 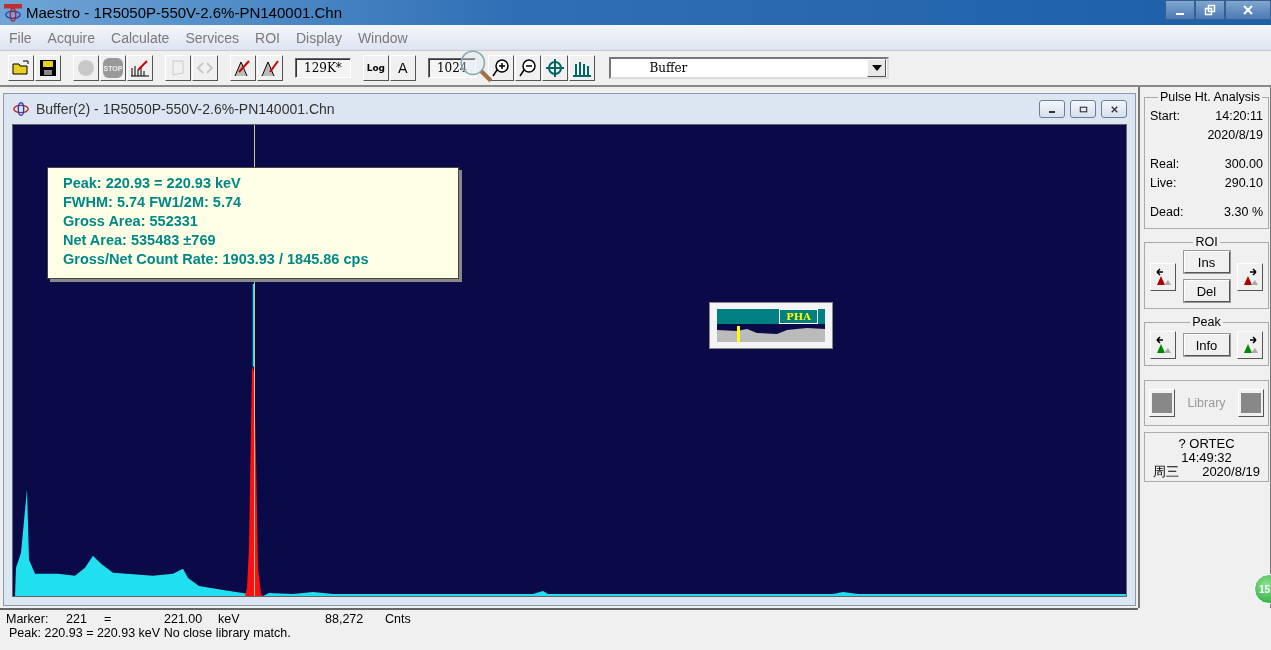 I want to click on field-label: Live:, so click(x=1163, y=183).